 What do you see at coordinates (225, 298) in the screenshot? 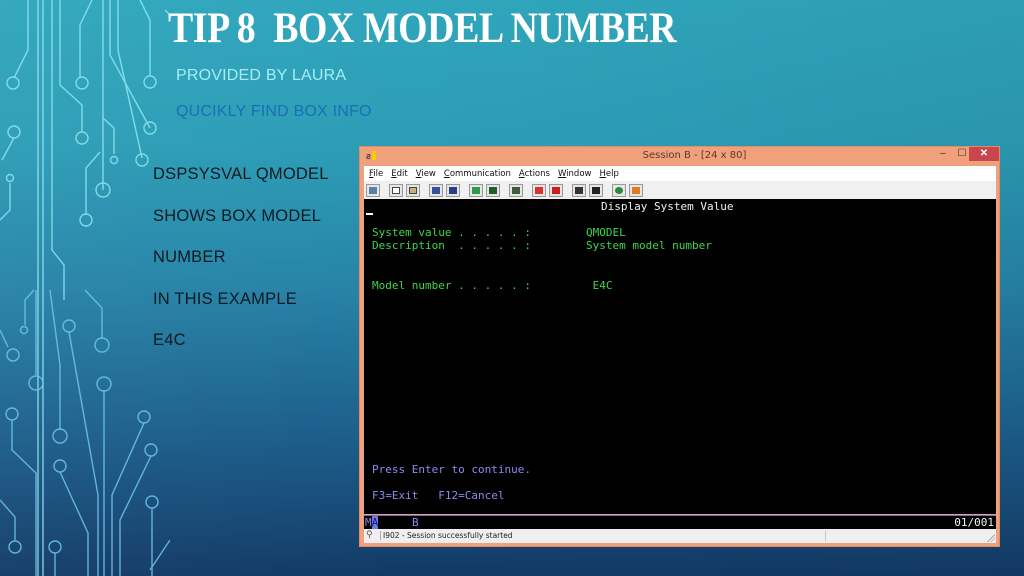
I see `bullet-item: IN THIS EXAMPLE` at bounding box center [225, 298].